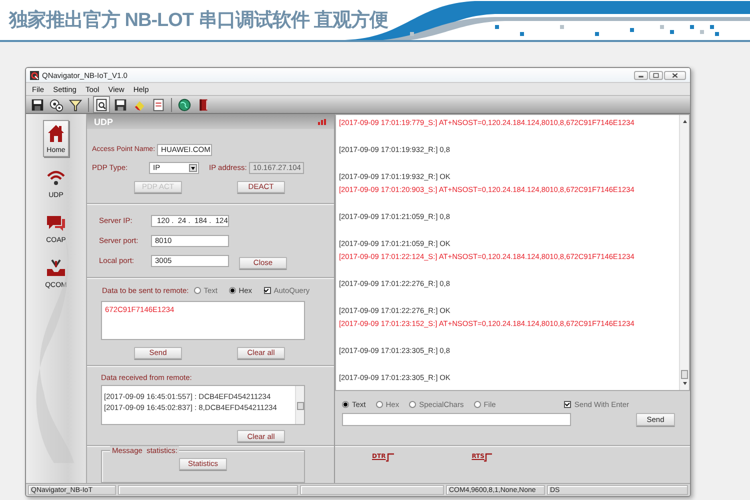  I want to click on chat-bubbles-icon, so click(56, 223).